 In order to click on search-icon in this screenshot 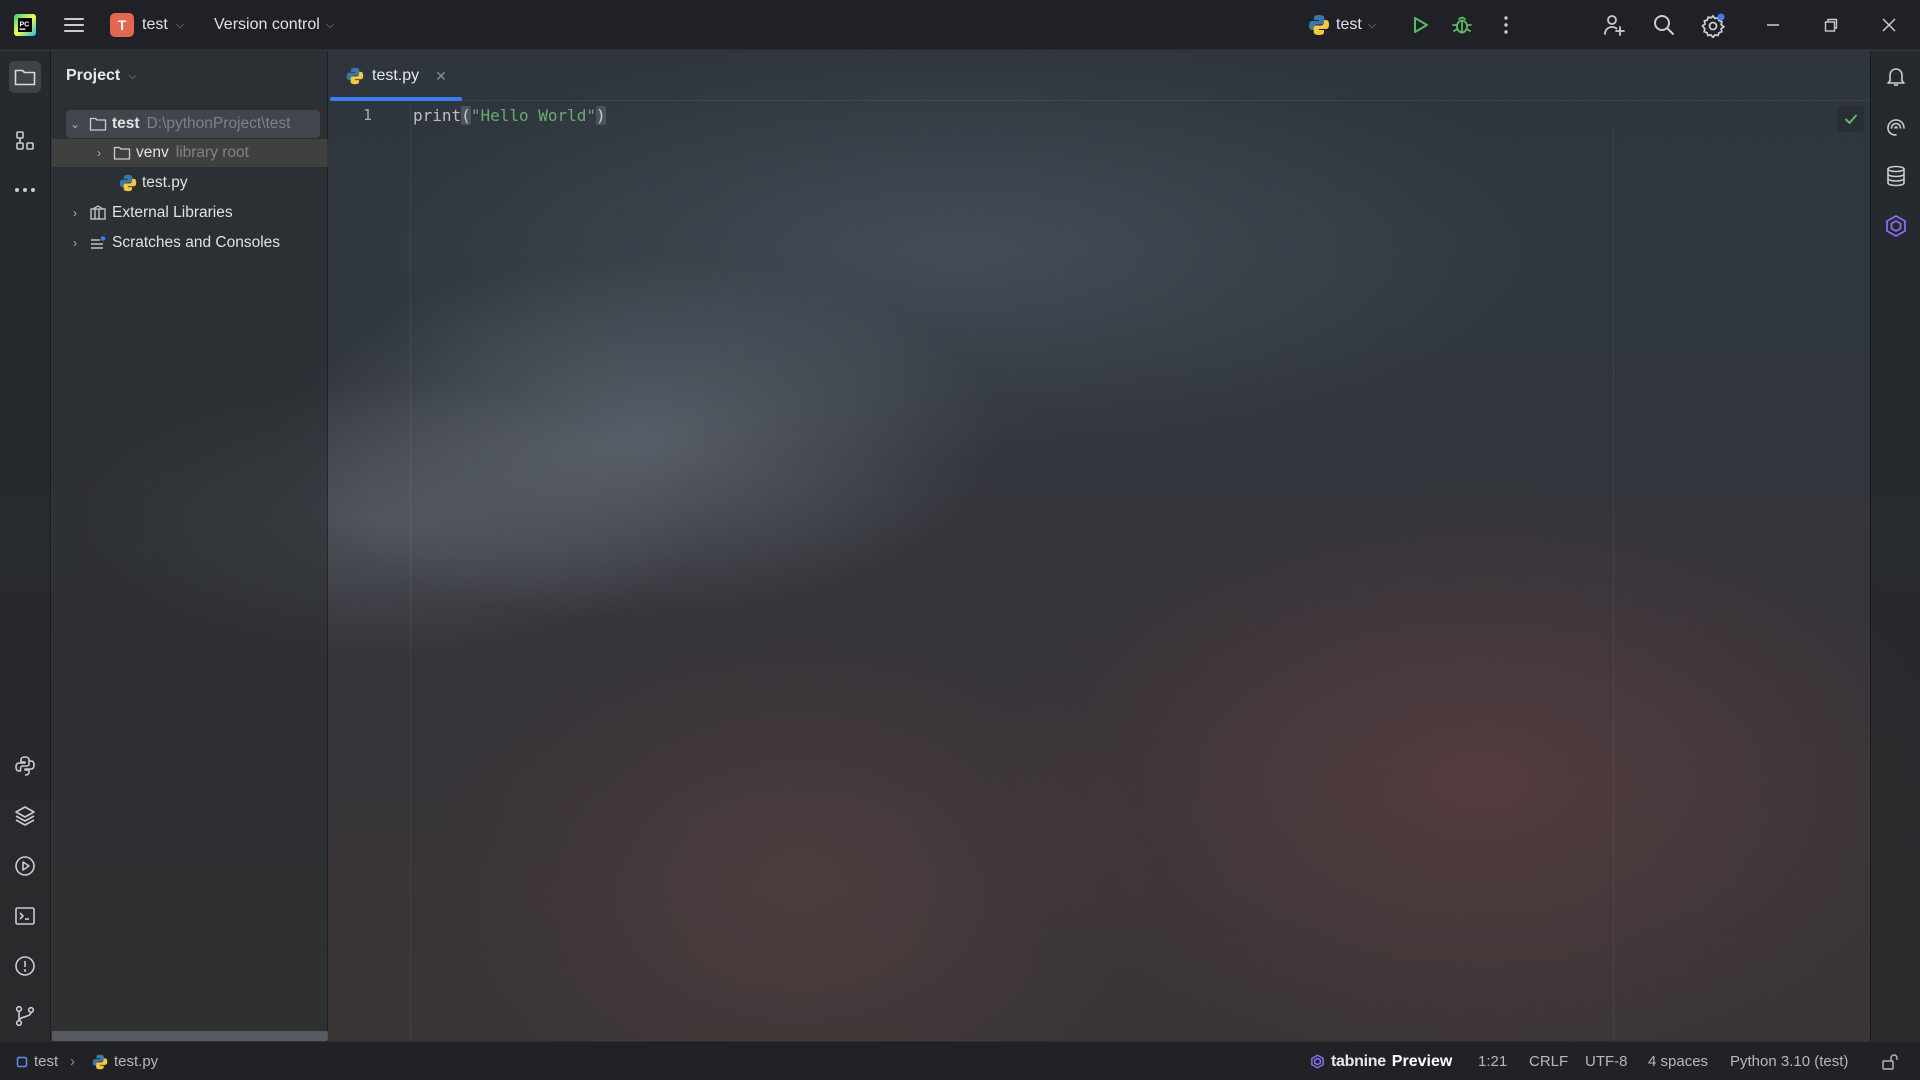, I will do `click(1664, 25)`.